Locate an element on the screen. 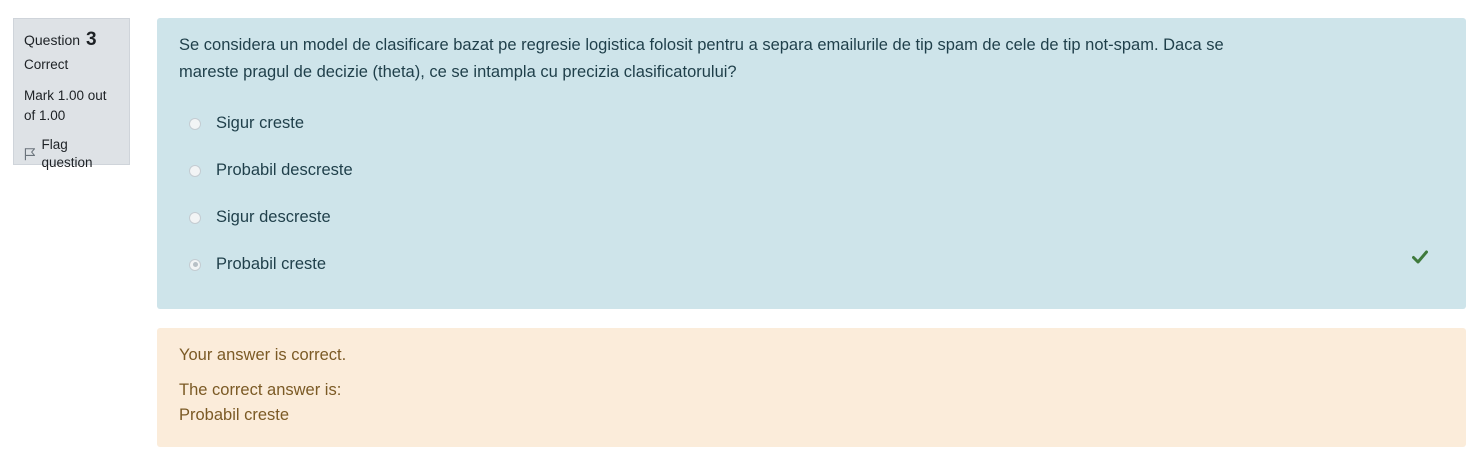 The width and height of the screenshot is (1484, 474). question-number: Question 3 is located at coordinates (71, 40).